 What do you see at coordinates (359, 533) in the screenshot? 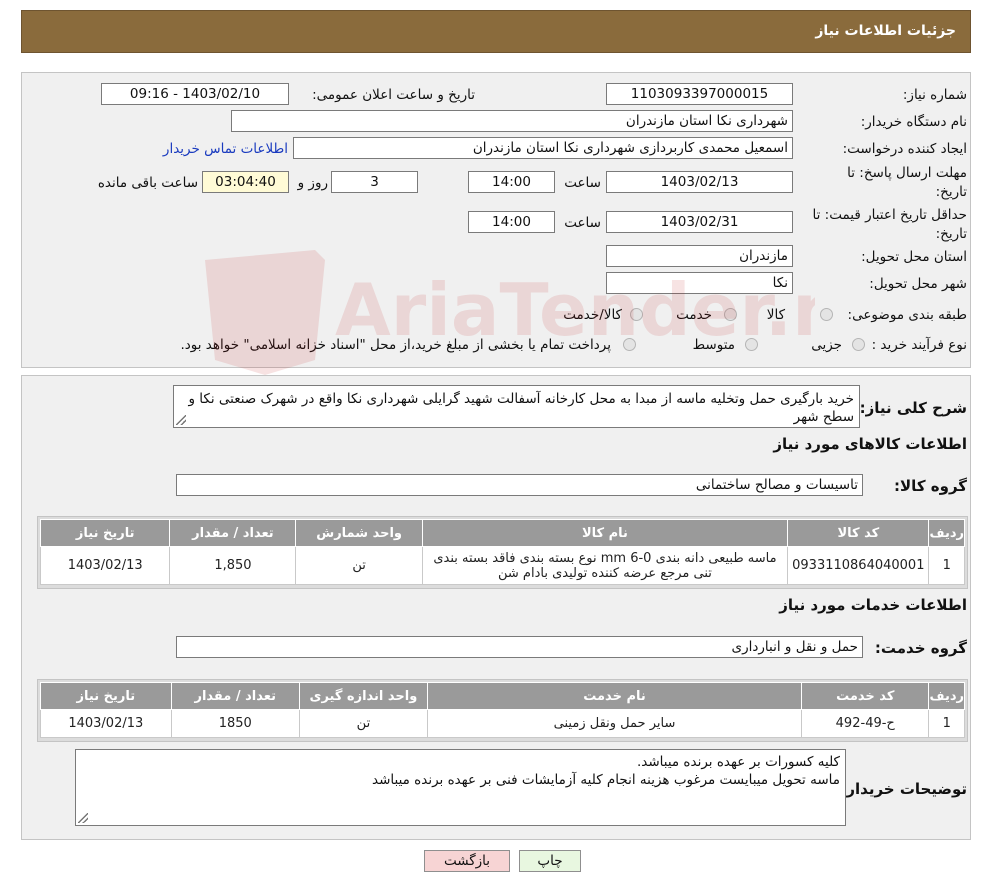
I see `goods-col-unit: واحد شمارش` at bounding box center [359, 533].